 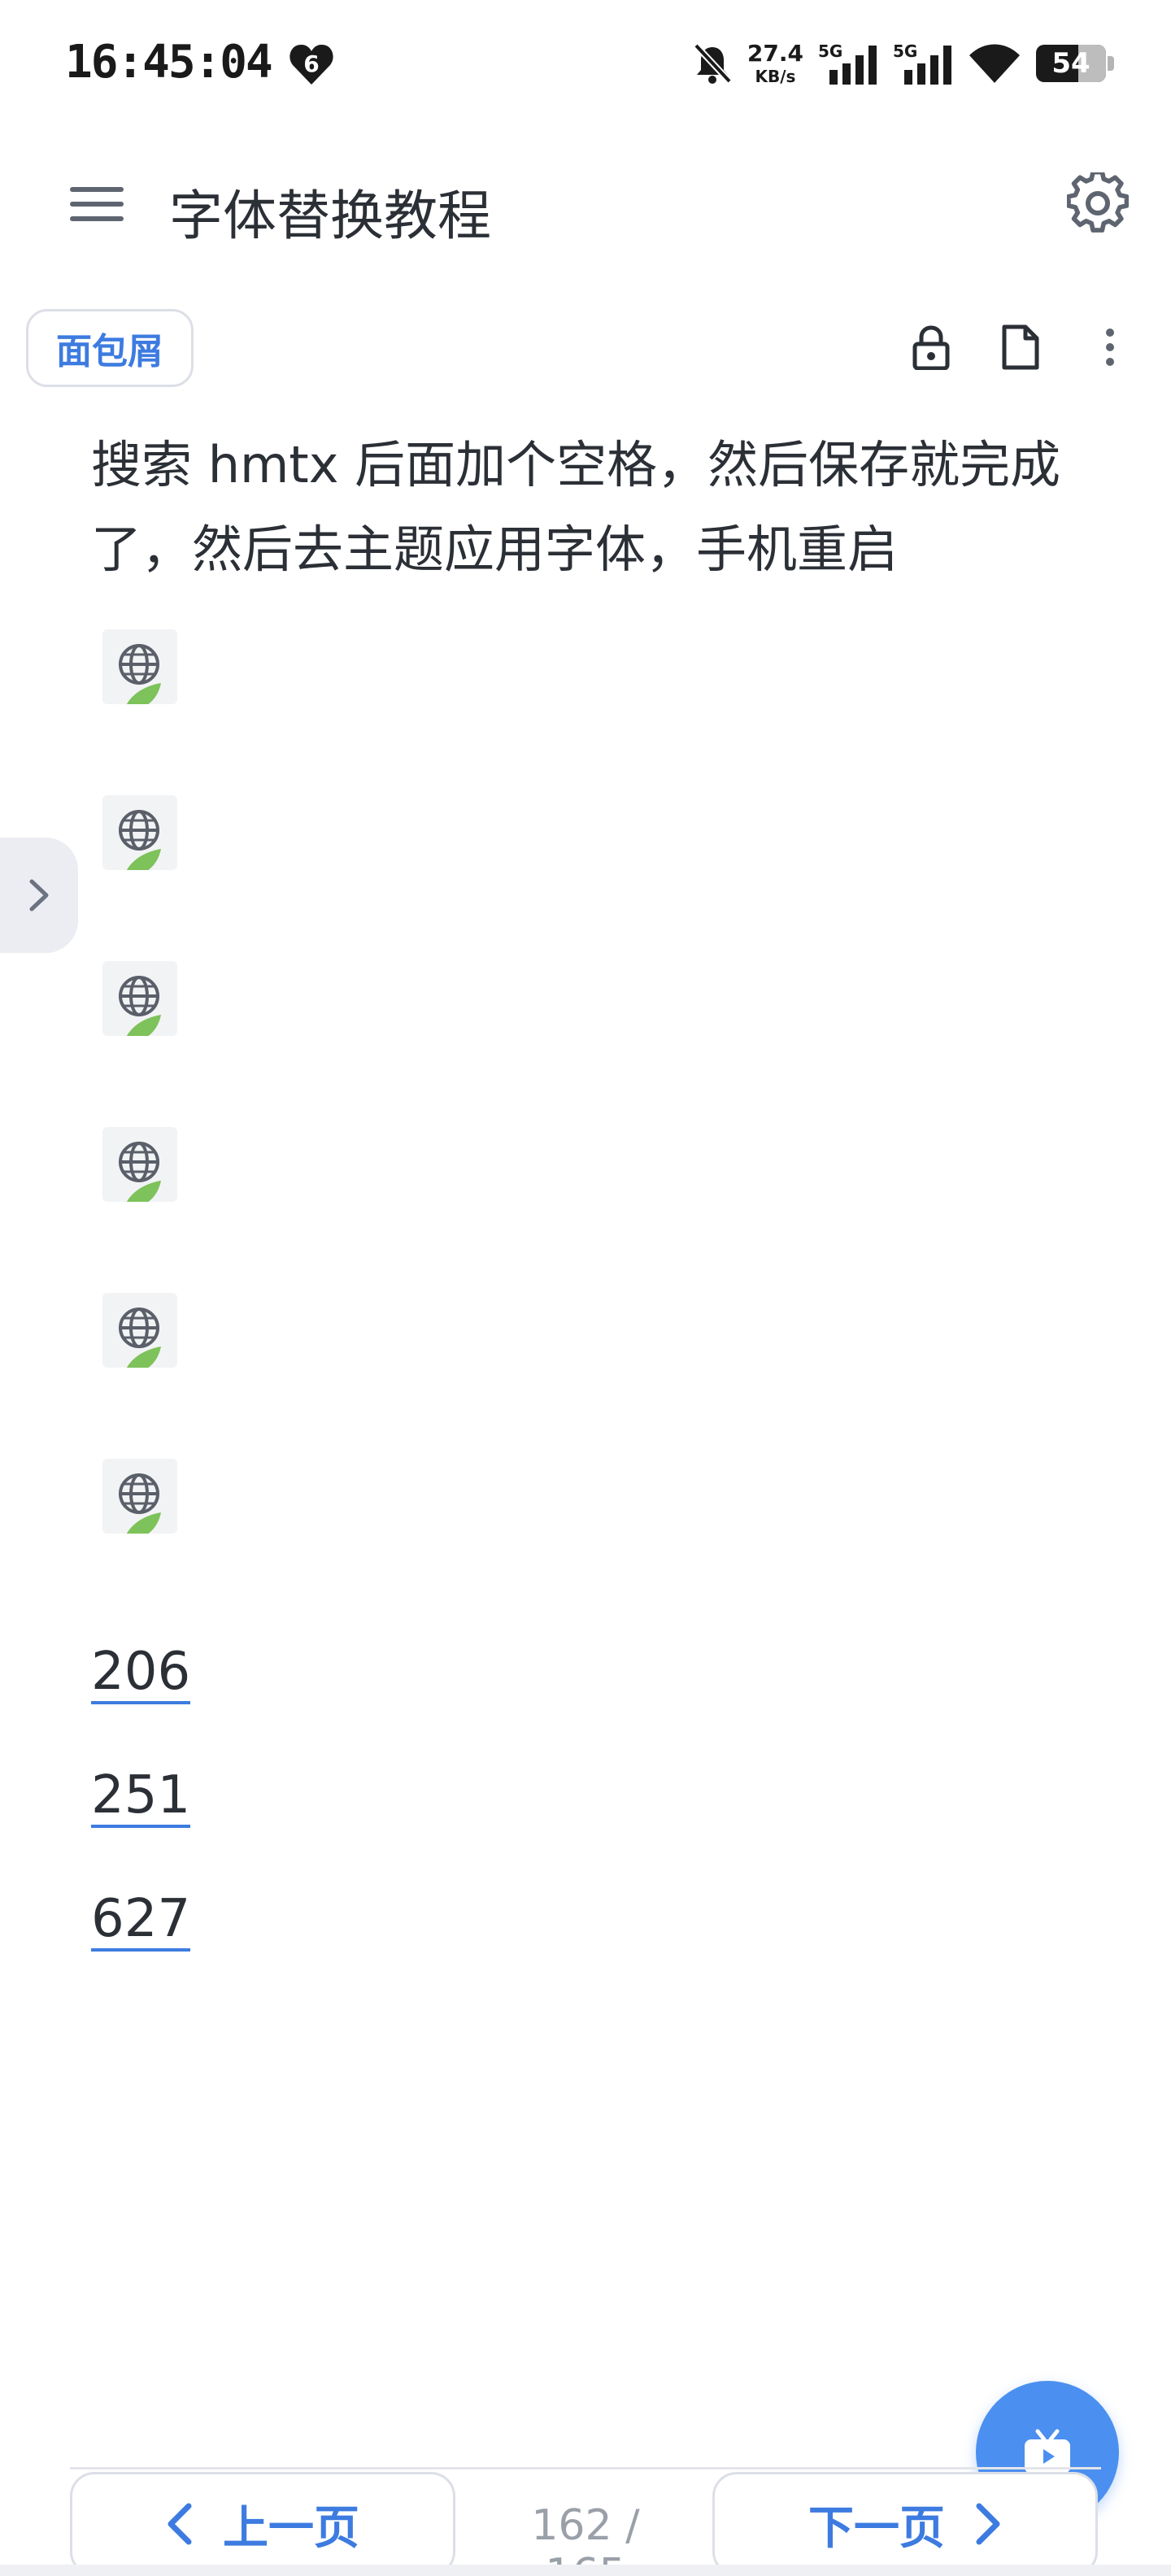 What do you see at coordinates (995, 64) in the screenshot?
I see `wifi-icon` at bounding box center [995, 64].